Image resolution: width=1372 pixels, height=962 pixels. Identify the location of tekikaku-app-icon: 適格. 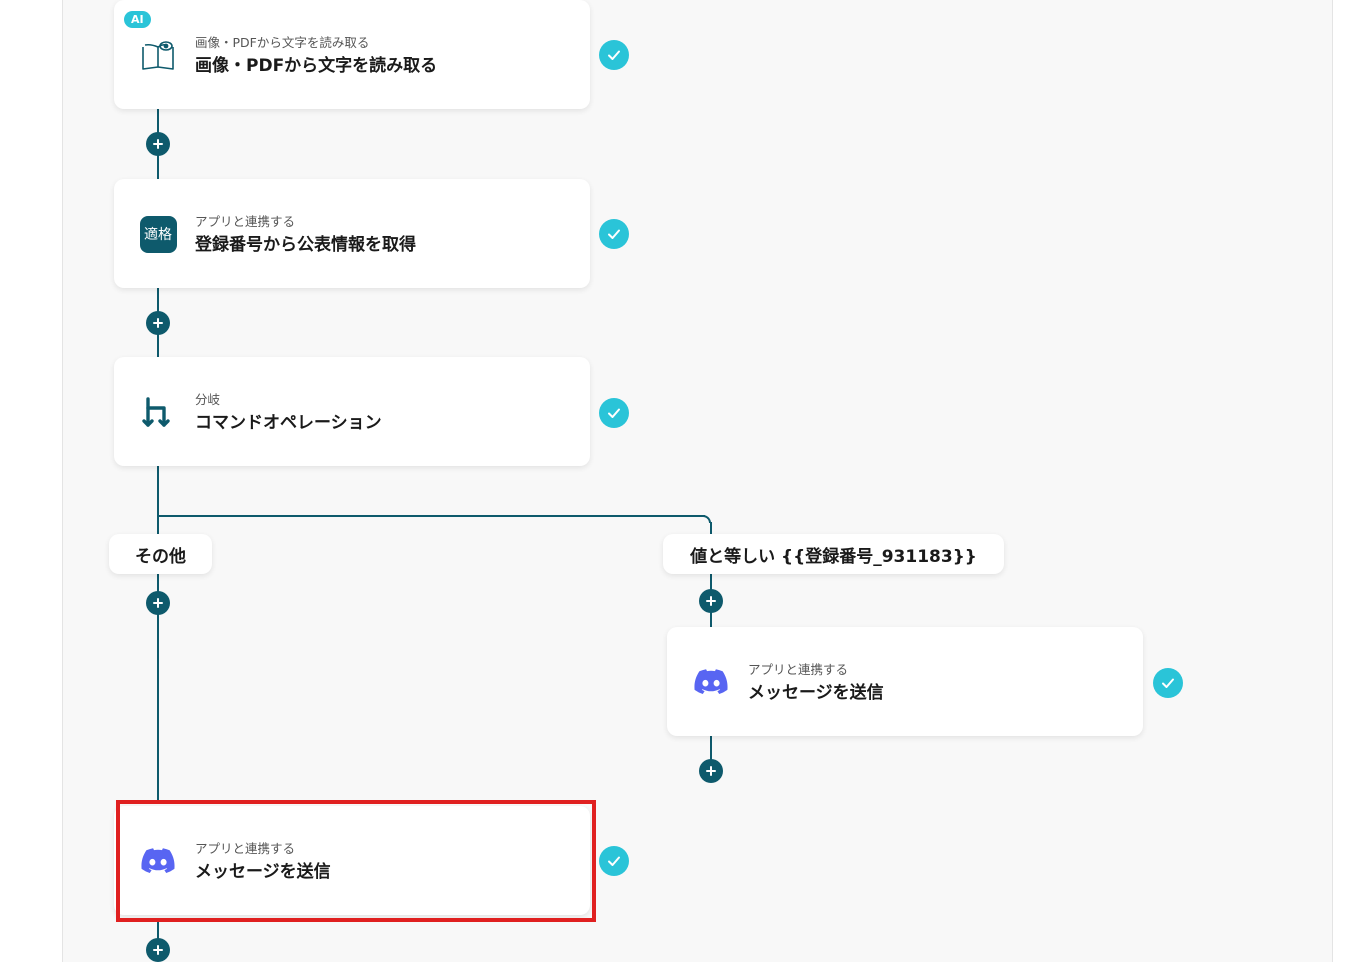
(158, 234).